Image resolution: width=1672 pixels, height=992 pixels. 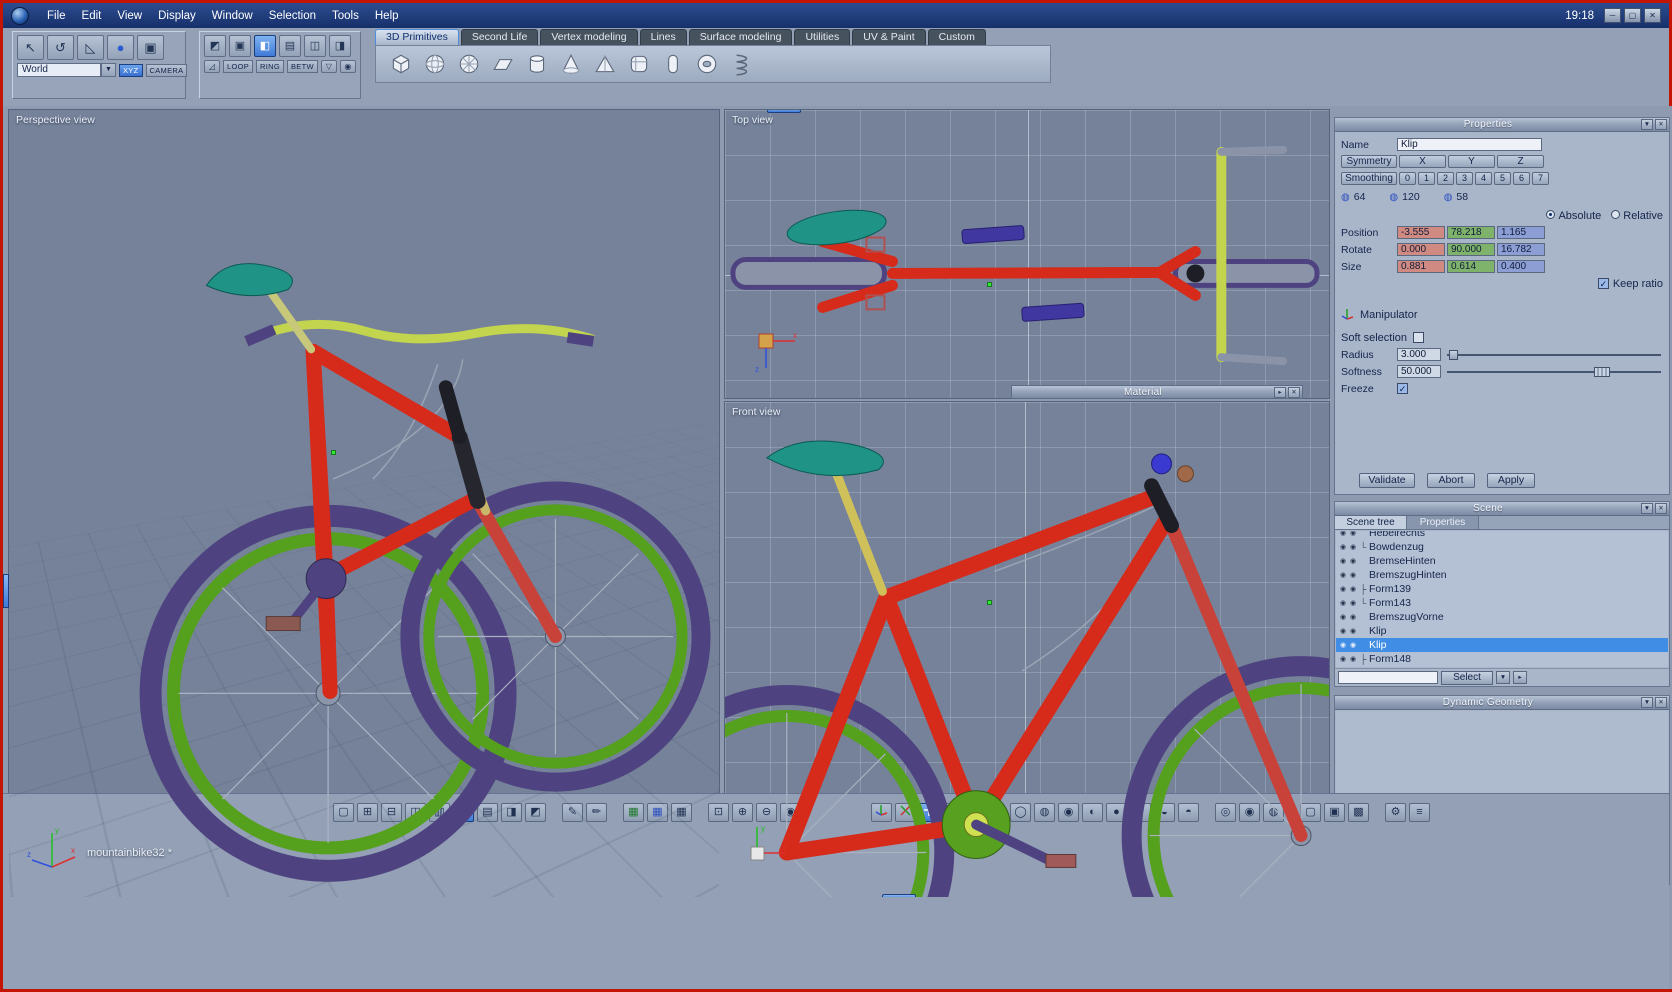 I want to click on menu-file: File, so click(x=56, y=16).